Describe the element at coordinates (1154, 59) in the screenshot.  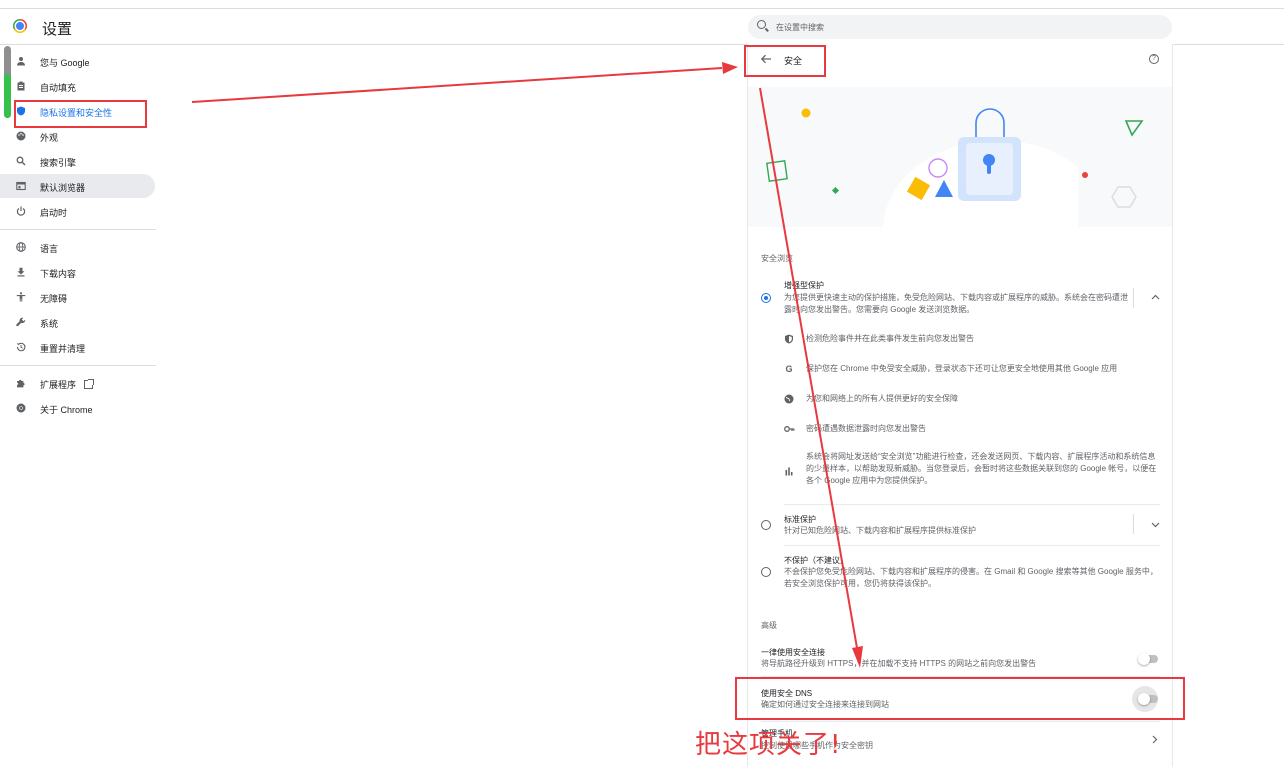
I see `help-icon: ?` at that location.